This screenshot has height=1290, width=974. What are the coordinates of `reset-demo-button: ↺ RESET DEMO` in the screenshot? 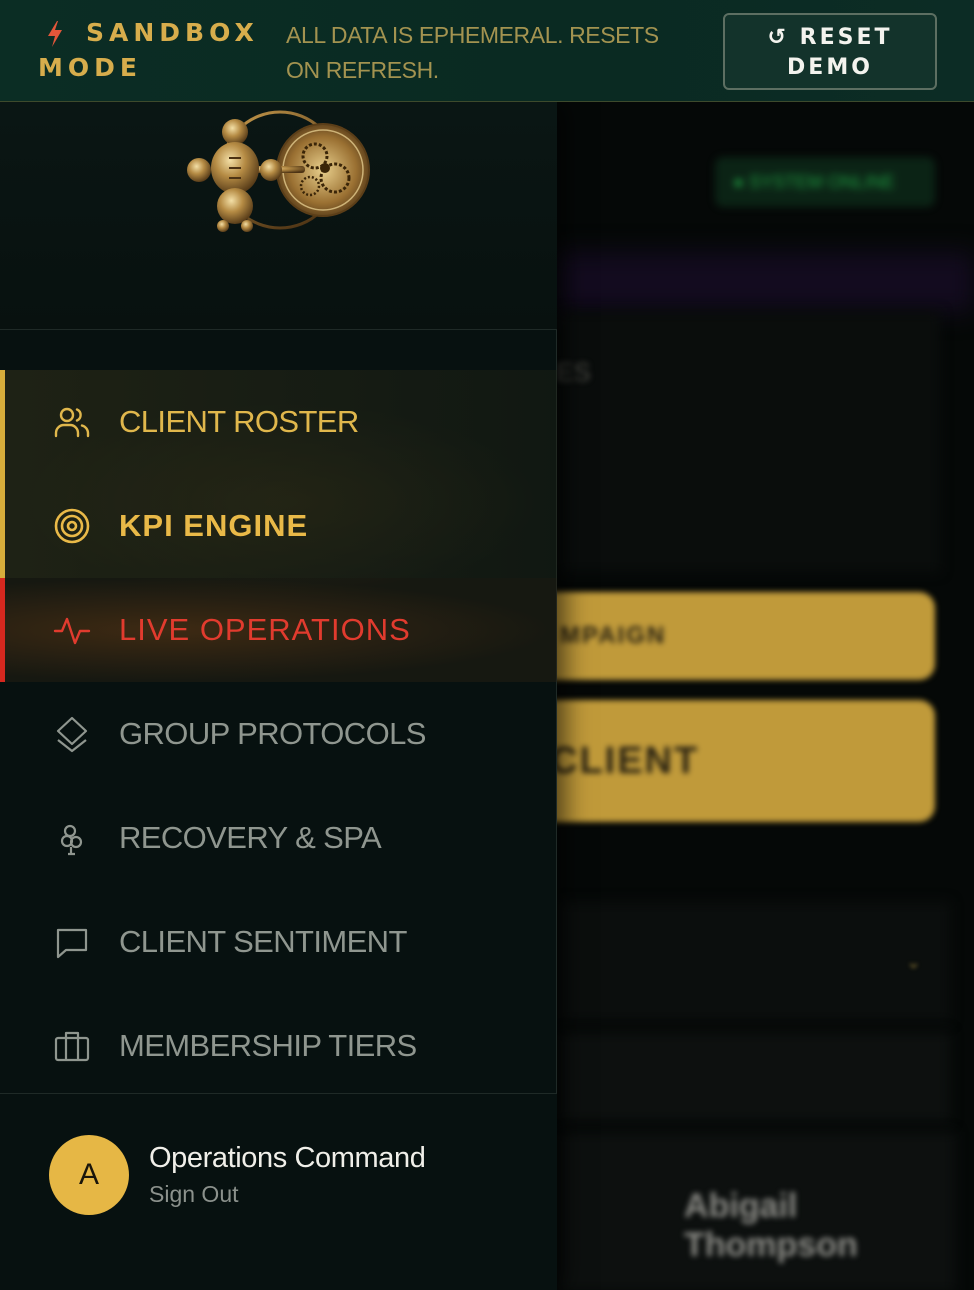 It's located at (830, 51).